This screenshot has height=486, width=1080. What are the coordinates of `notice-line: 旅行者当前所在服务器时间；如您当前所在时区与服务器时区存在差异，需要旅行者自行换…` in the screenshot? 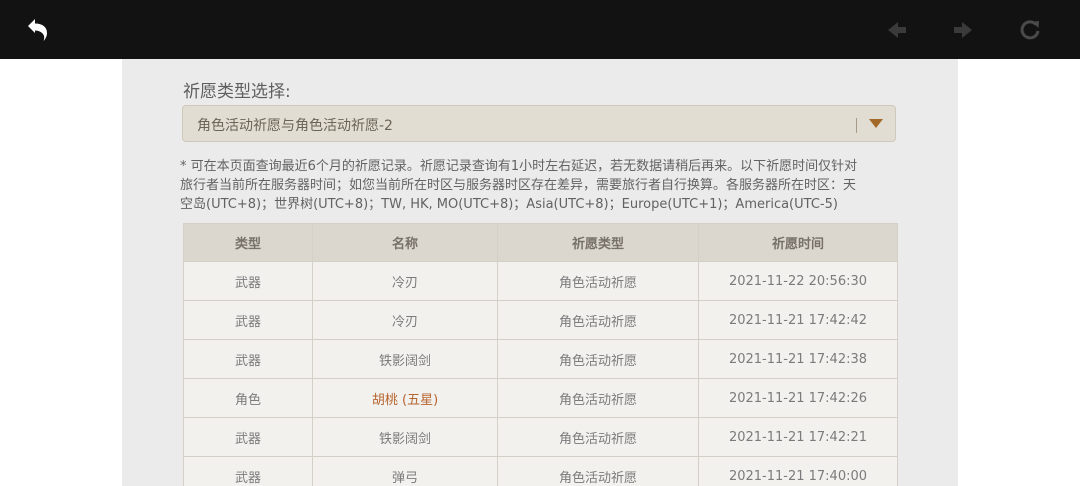 It's located at (518, 185).